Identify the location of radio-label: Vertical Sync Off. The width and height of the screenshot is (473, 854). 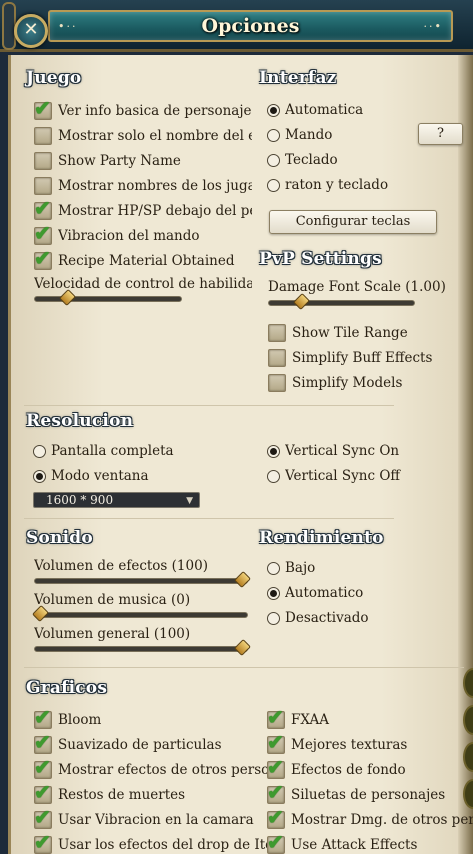
(342, 476).